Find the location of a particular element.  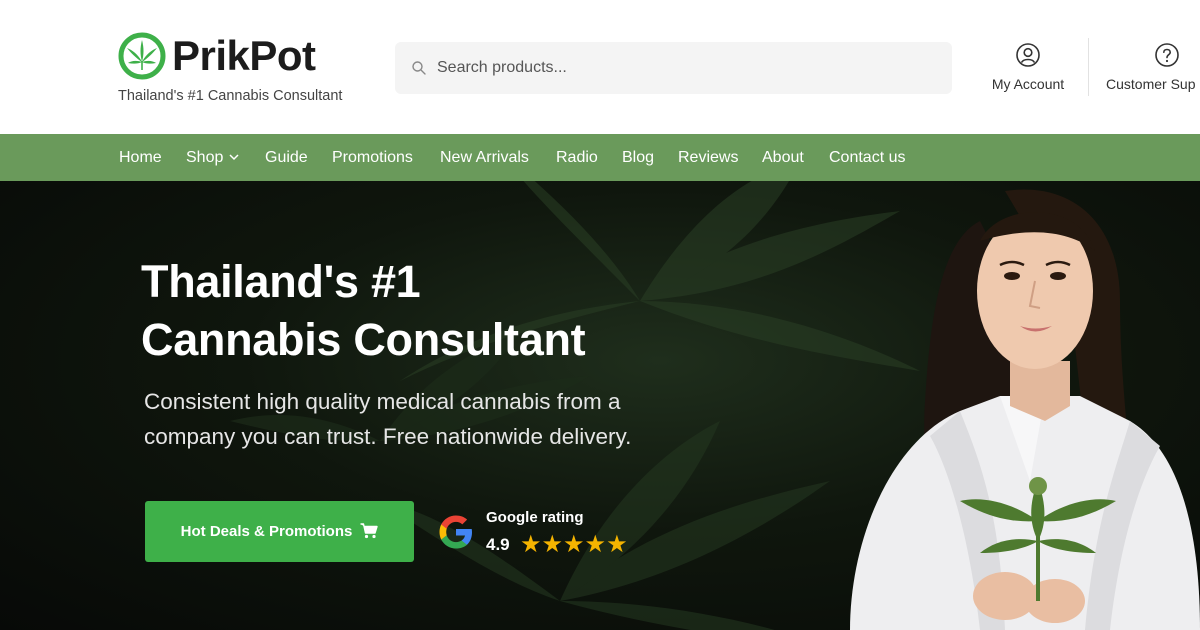

customer-support-label: Customer Sup is located at coordinates (1151, 84).